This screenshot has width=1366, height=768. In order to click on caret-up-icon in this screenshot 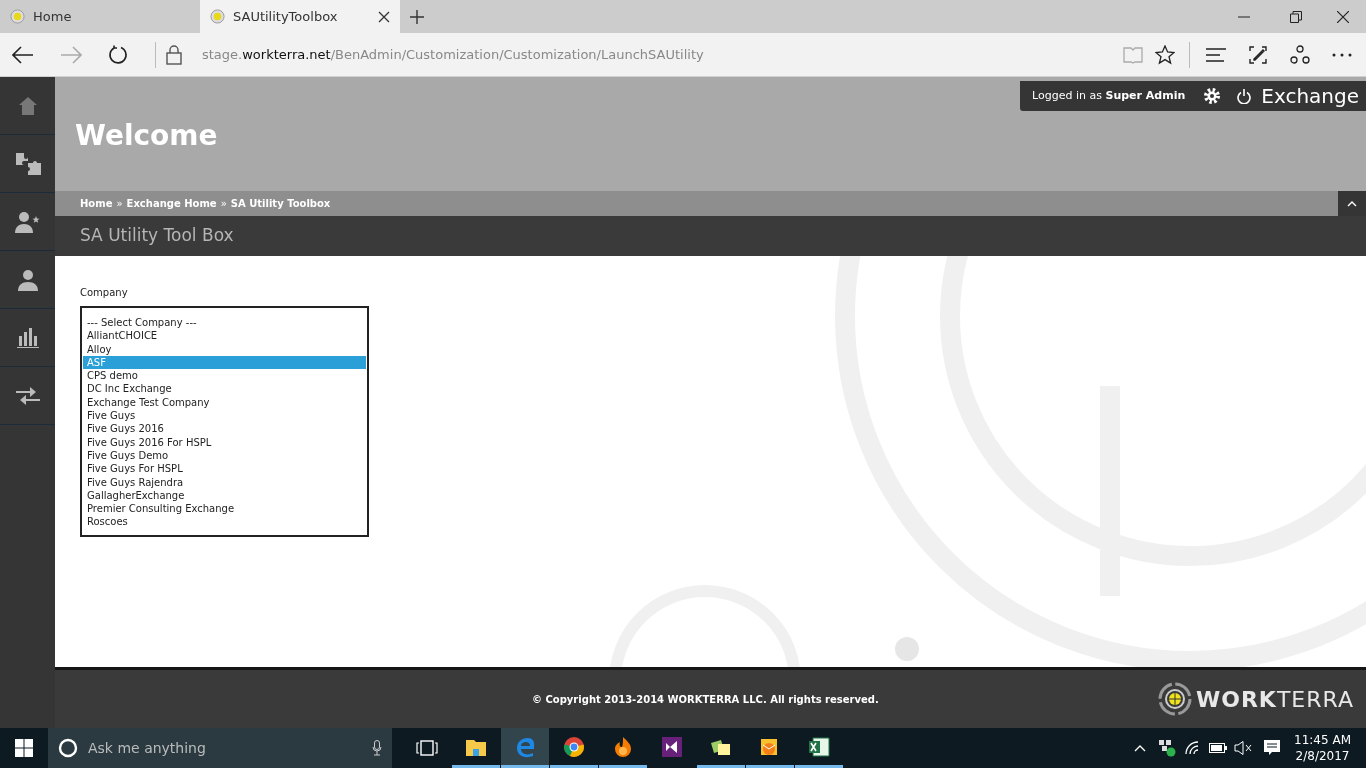, I will do `click(1352, 203)`.